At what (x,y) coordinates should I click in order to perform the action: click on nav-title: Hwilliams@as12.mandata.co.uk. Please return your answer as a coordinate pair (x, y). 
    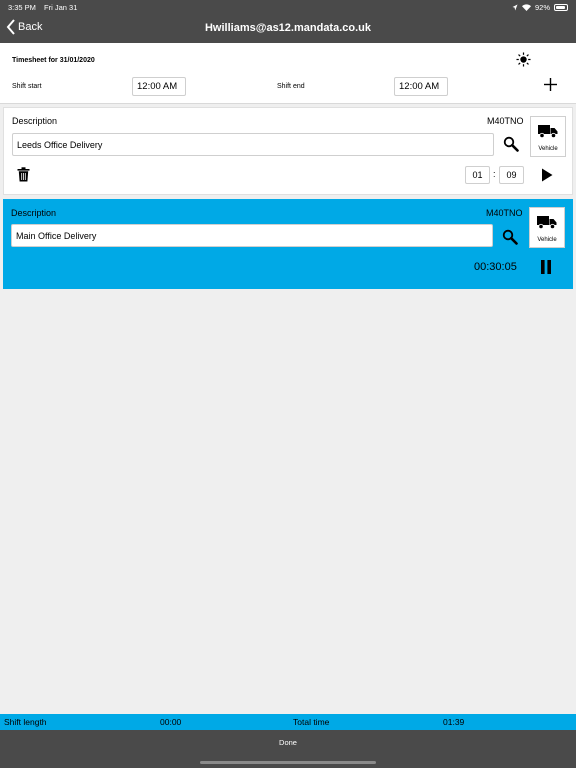
    Looking at the image, I should click on (287, 28).